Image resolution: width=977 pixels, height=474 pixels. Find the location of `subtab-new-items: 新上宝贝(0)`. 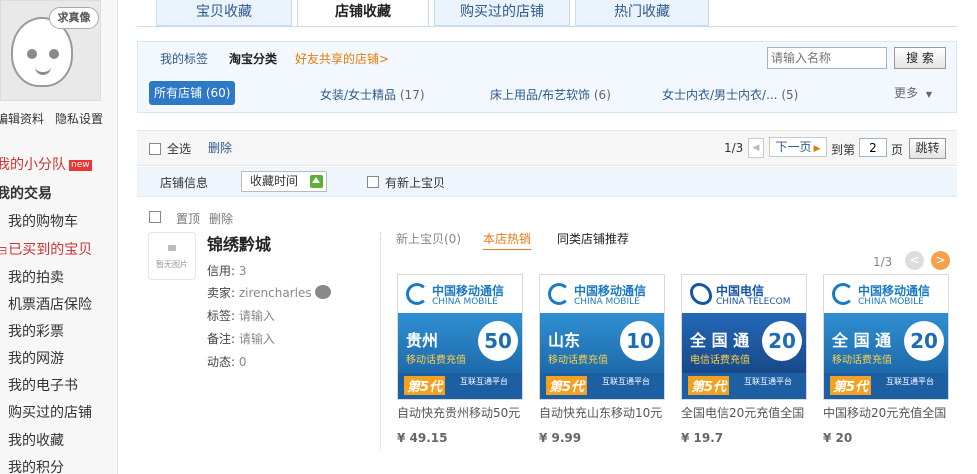

subtab-new-items: 新上宝贝(0) is located at coordinates (428, 238).